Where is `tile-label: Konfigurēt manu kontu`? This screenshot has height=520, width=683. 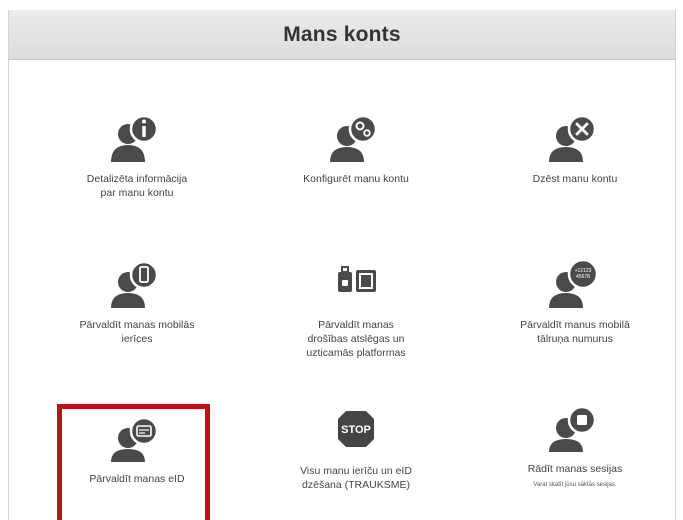 tile-label: Konfigurēt manu kontu is located at coordinates (356, 179).